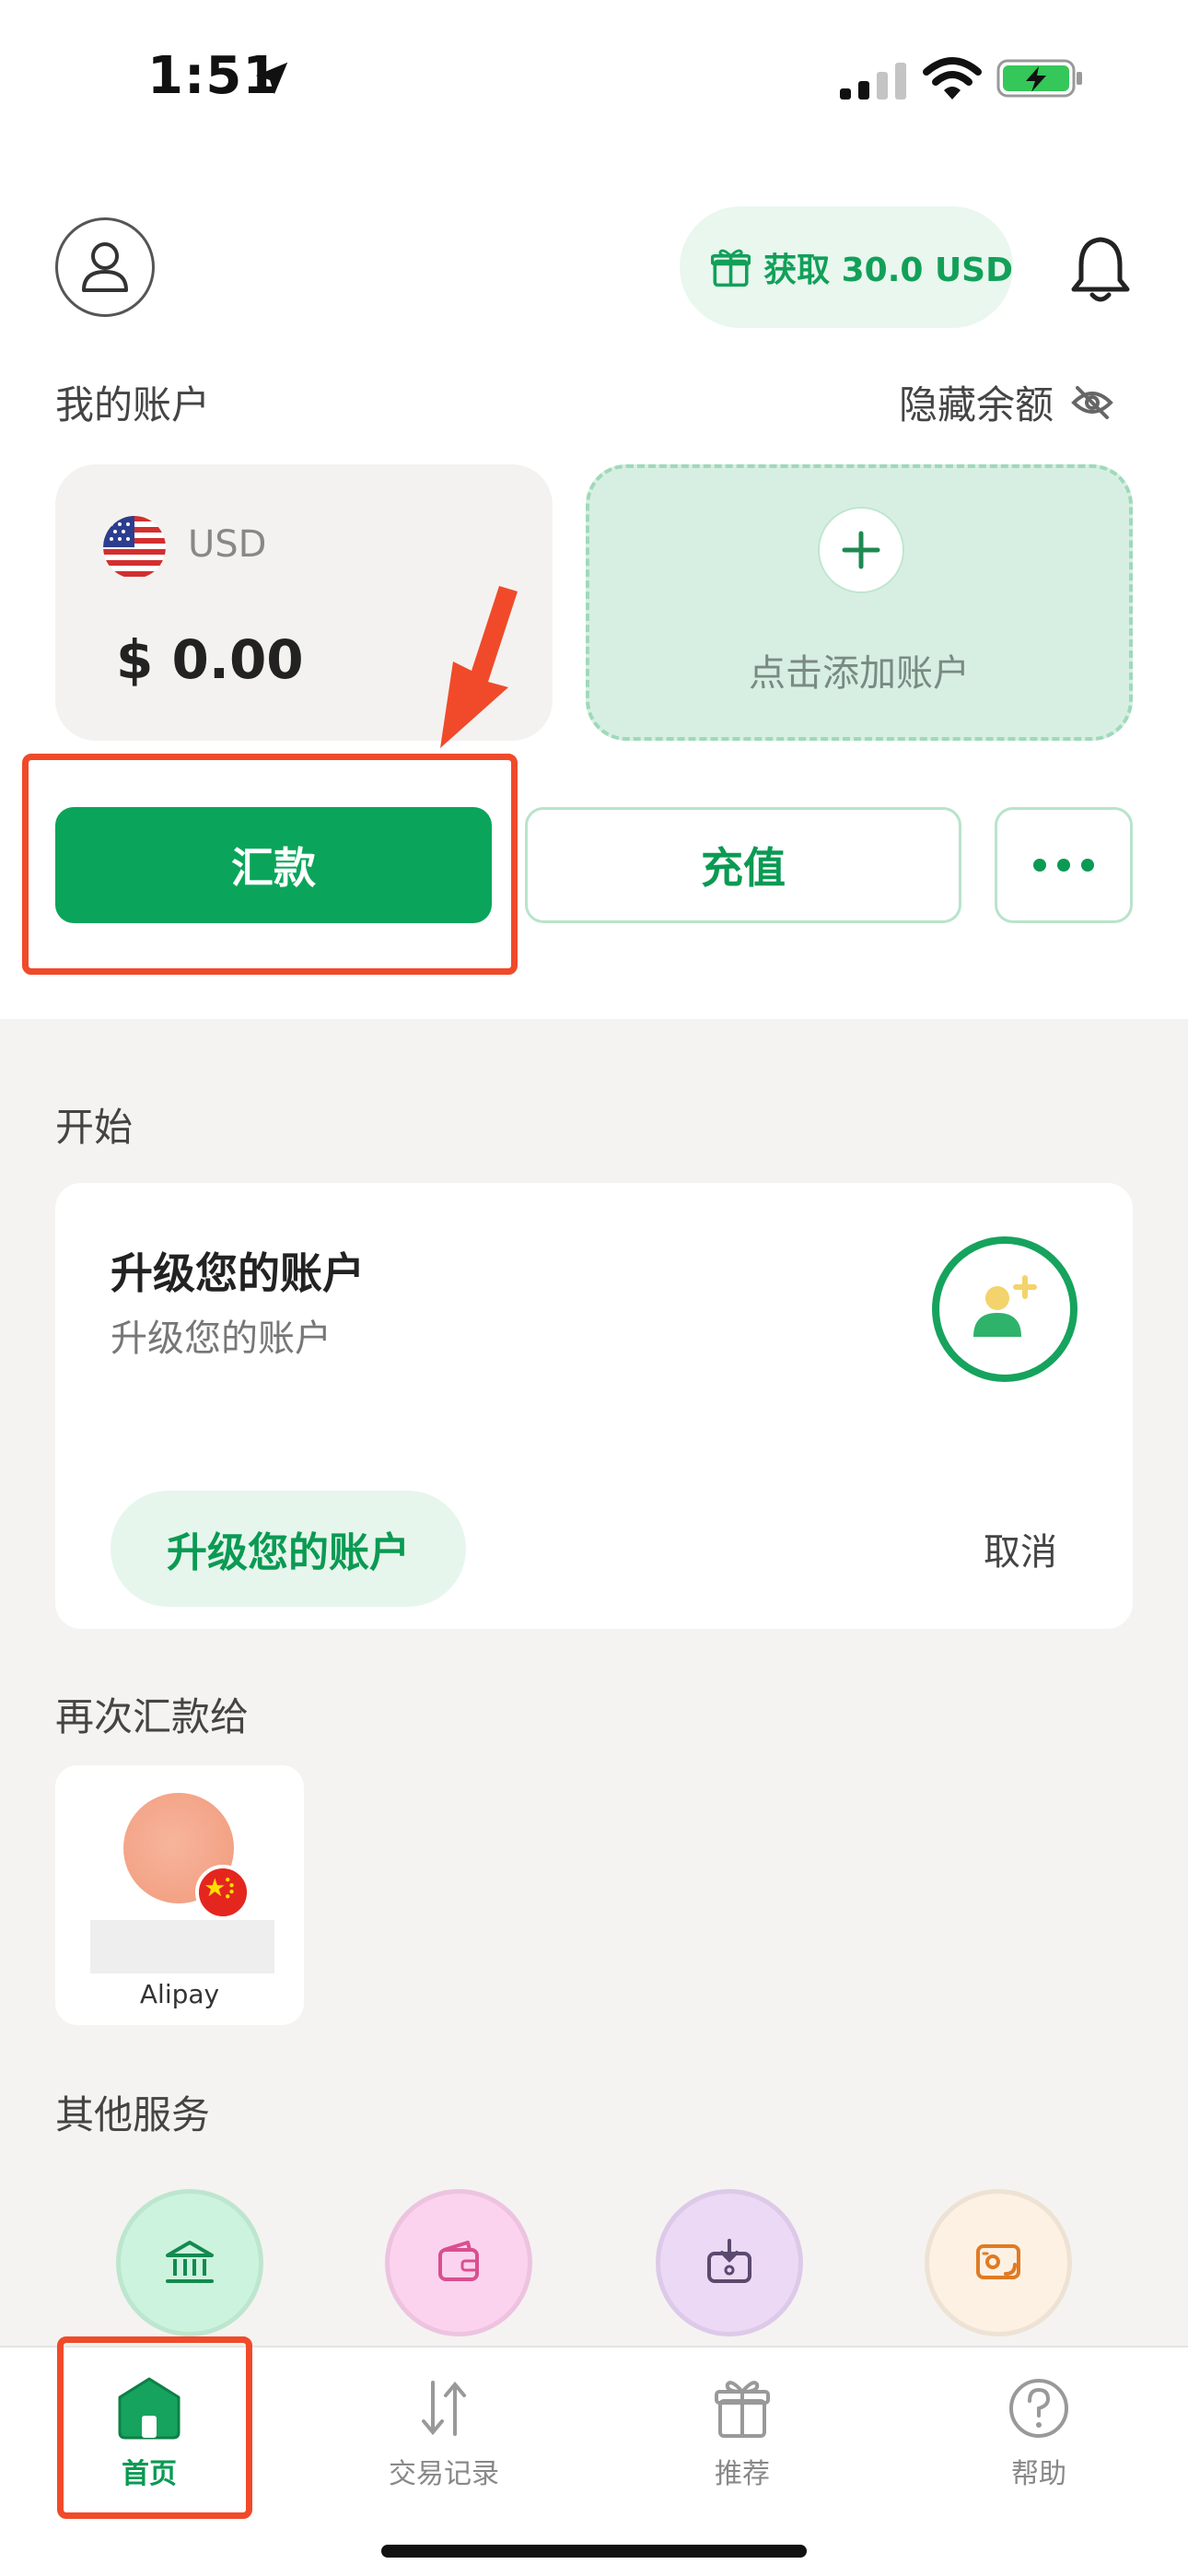 The width and height of the screenshot is (1188, 2576). I want to click on plus-icon, so click(861, 550).